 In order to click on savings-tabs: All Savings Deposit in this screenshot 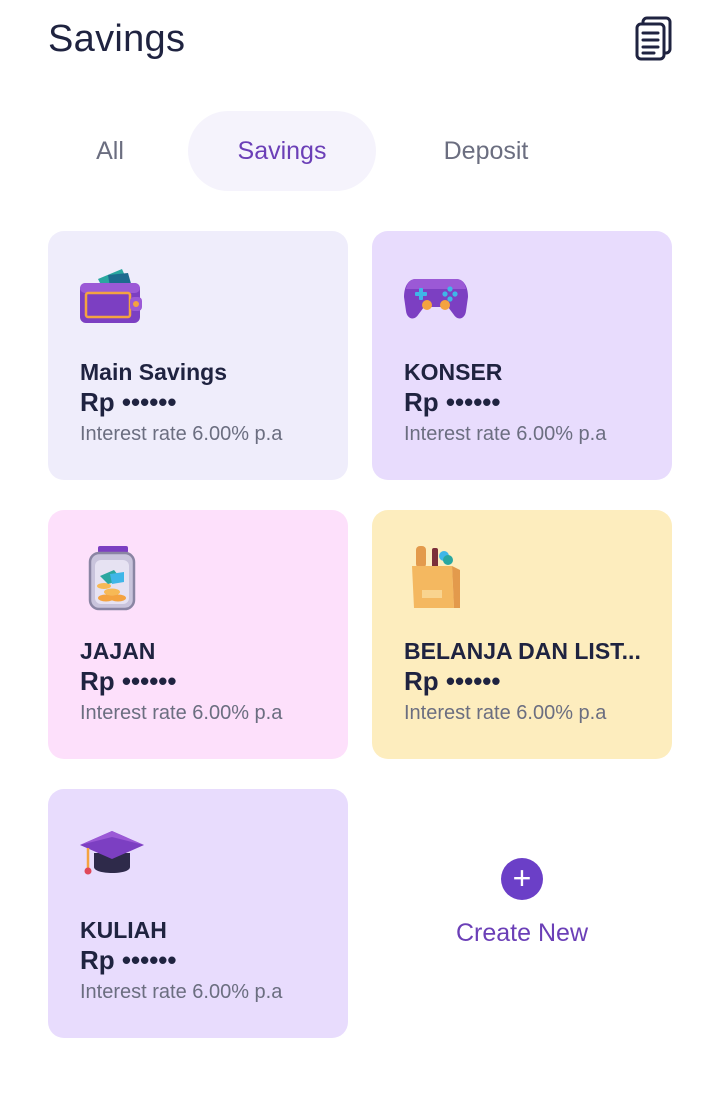, I will do `click(361, 151)`.